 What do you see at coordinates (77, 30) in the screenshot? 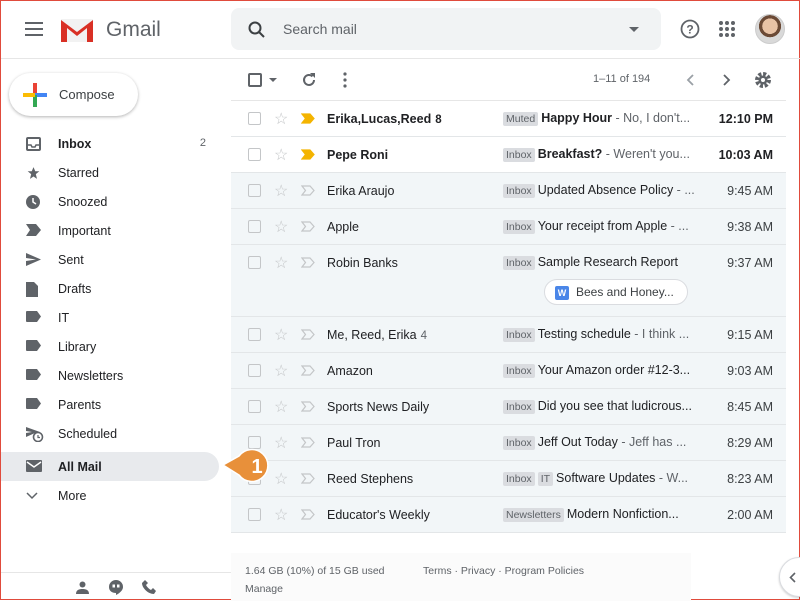
I see `gmail-logo` at bounding box center [77, 30].